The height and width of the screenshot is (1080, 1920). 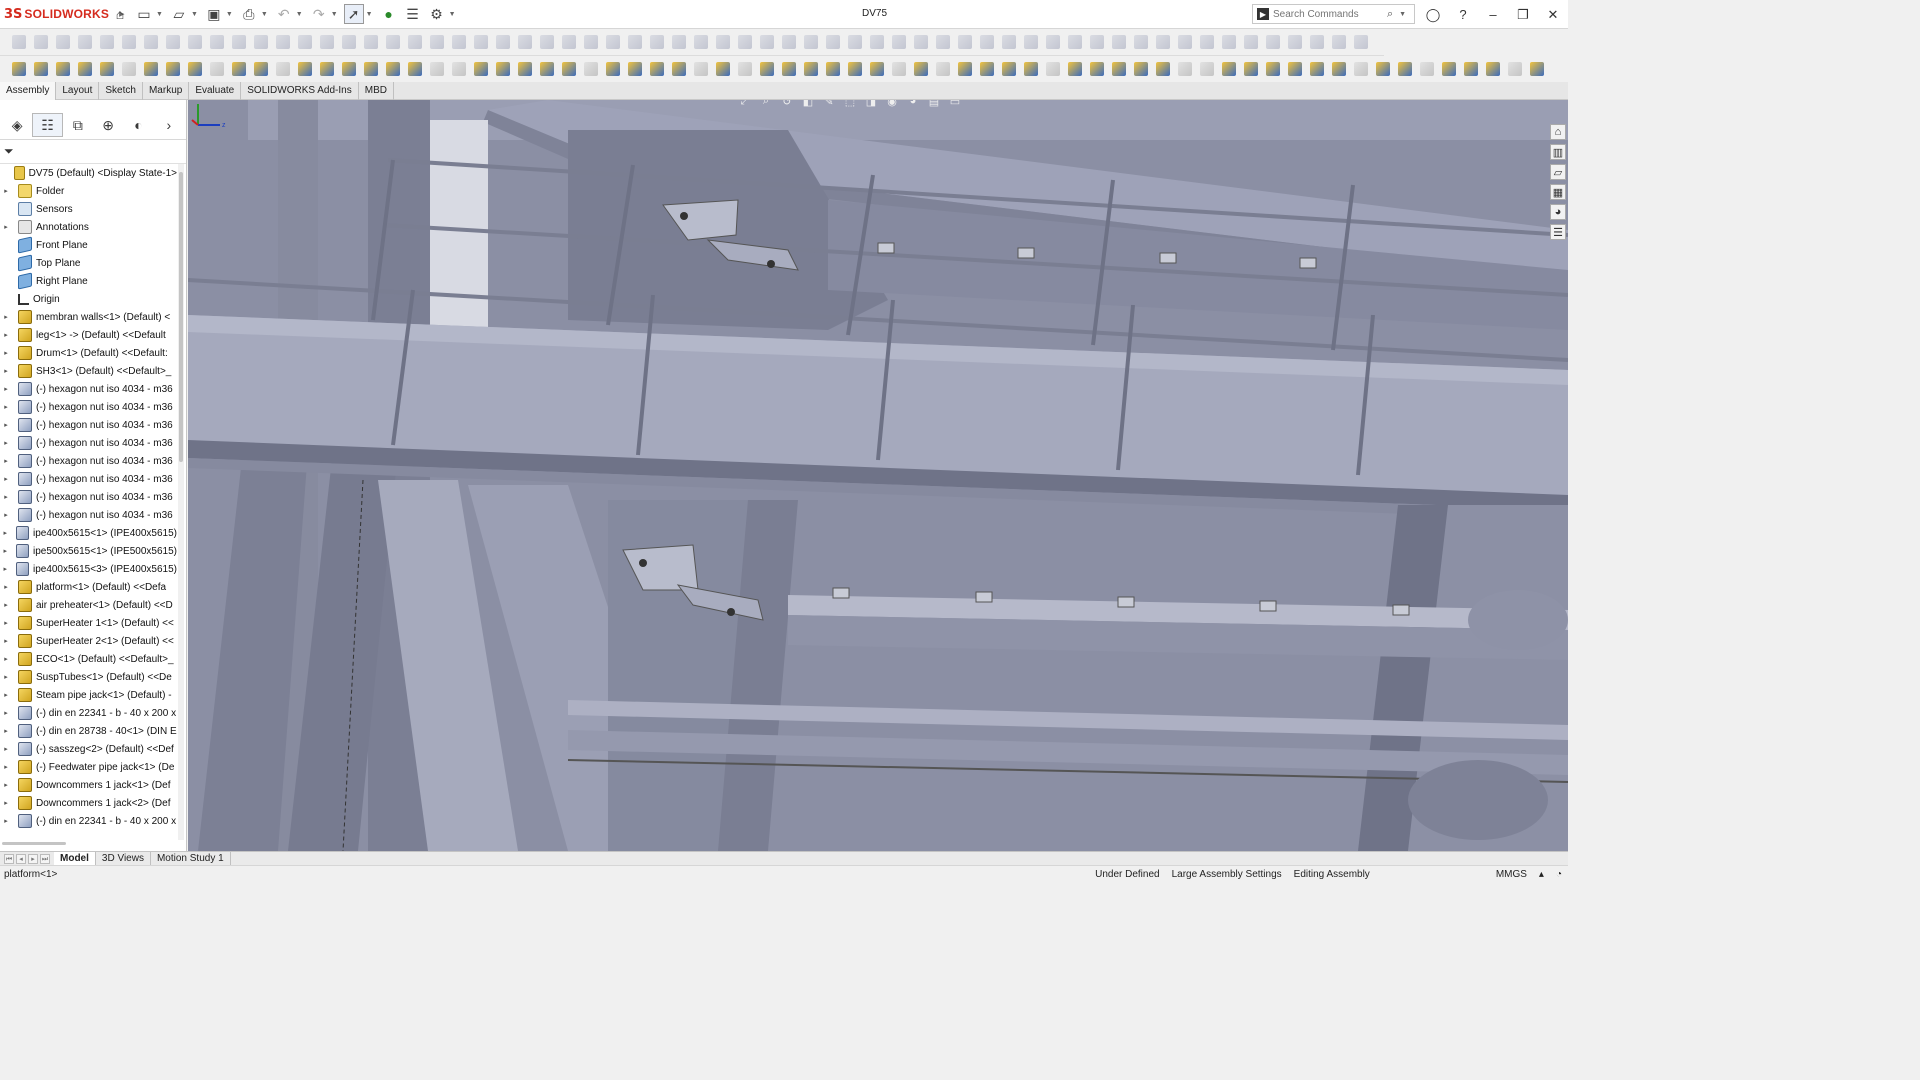 I want to click on previous-view-icon: ↺, so click(x=787, y=105).